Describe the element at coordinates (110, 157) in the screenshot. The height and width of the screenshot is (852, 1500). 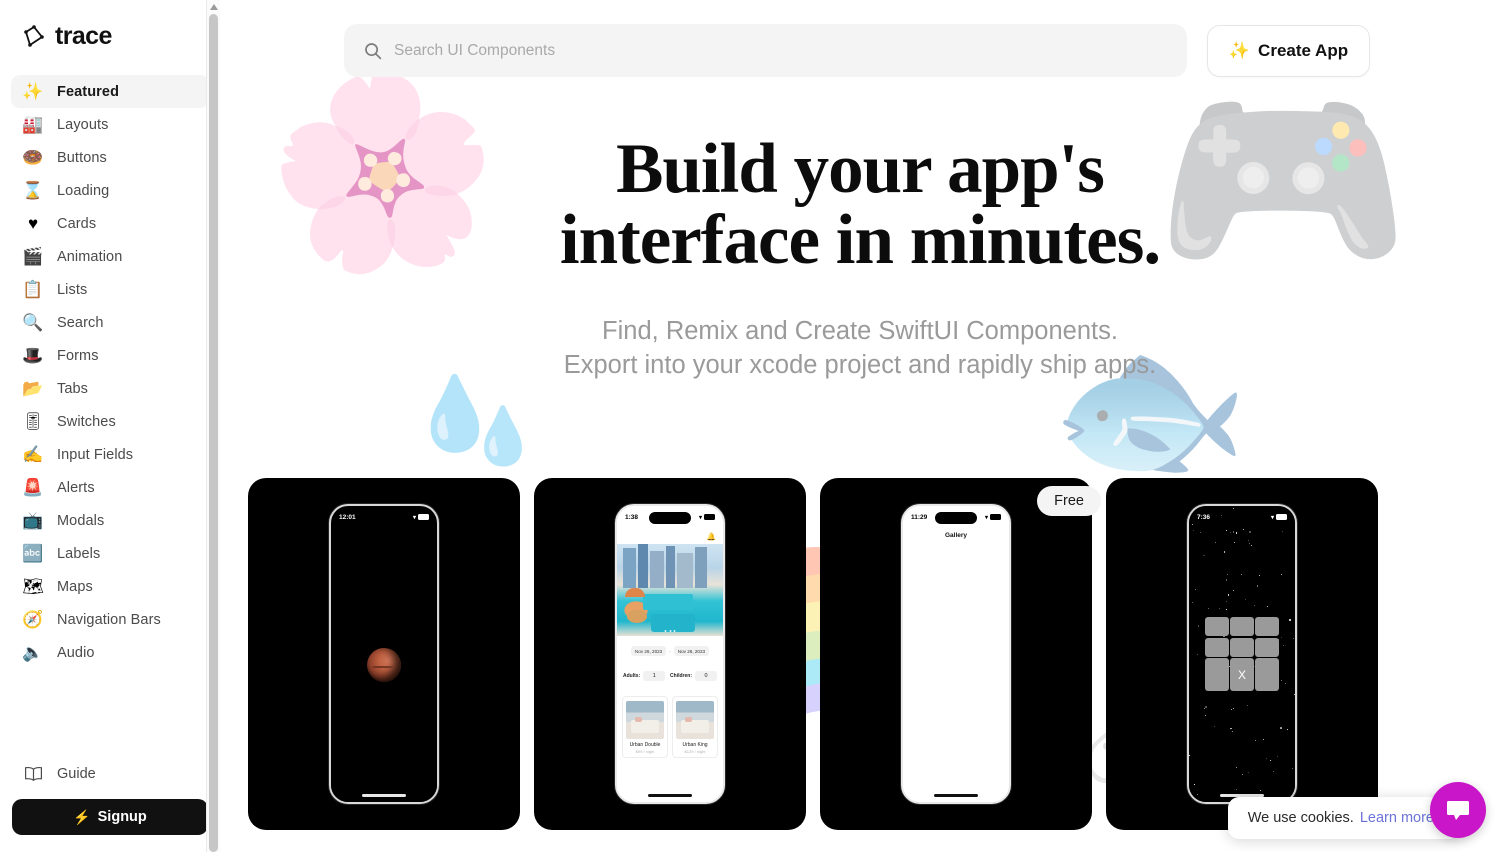
I see `sidebar-item-buttons: 🍩 Buttons` at that location.